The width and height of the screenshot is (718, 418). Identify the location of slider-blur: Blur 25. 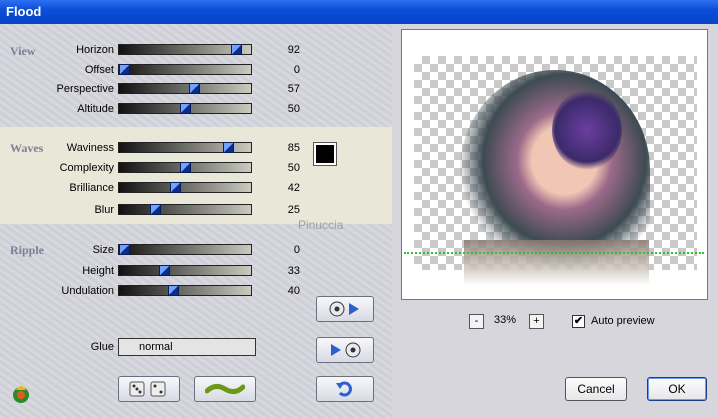
(150, 210).